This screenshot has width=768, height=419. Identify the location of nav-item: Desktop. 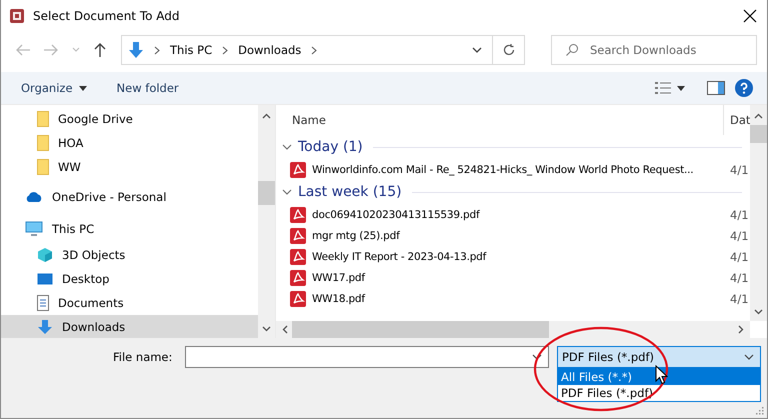
(129, 279).